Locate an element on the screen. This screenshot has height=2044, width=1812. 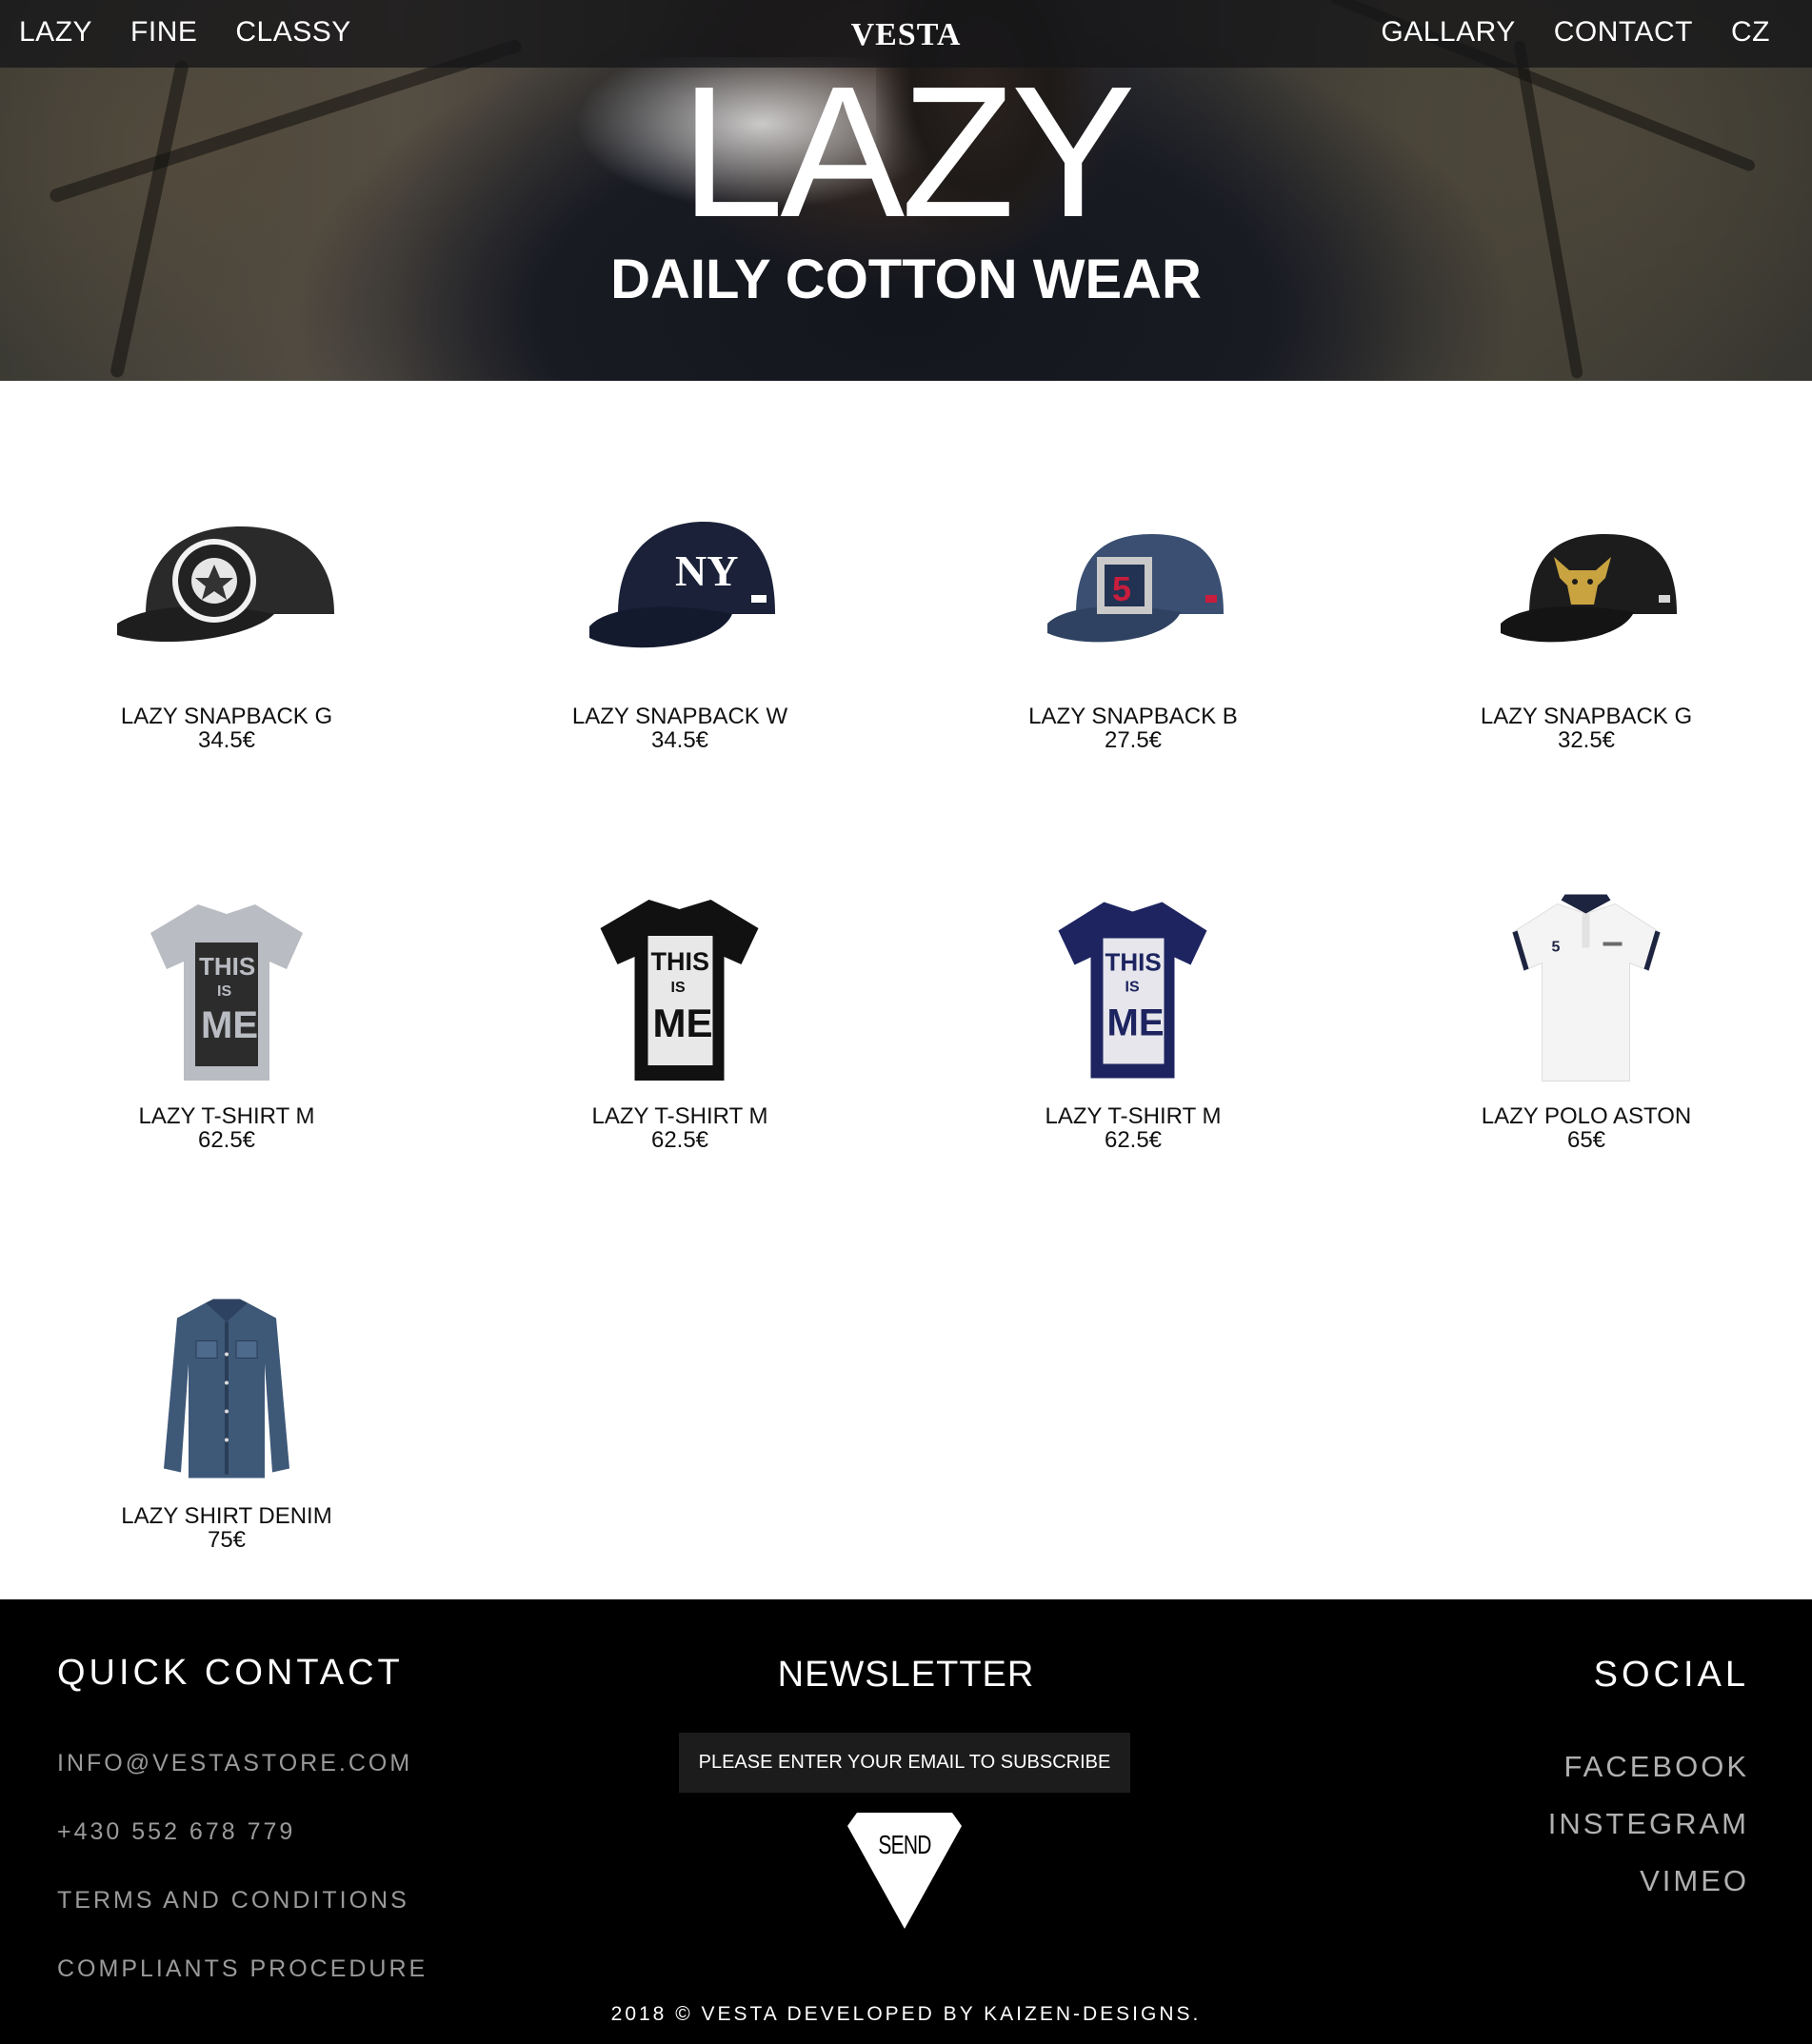
contact-email-link: INFO@VESTASTORE.COM is located at coordinates (234, 1763).